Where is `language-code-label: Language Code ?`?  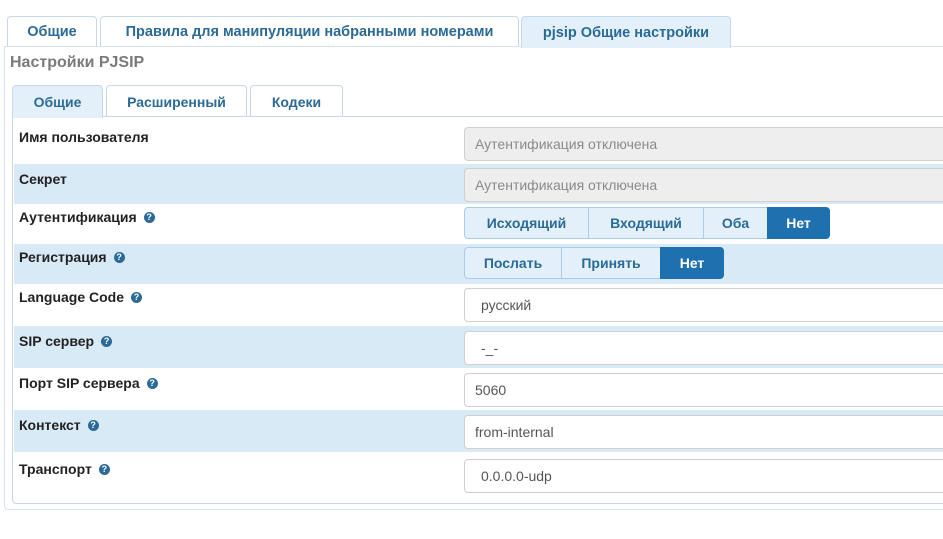
language-code-label: Language Code ? is located at coordinates (81, 297).